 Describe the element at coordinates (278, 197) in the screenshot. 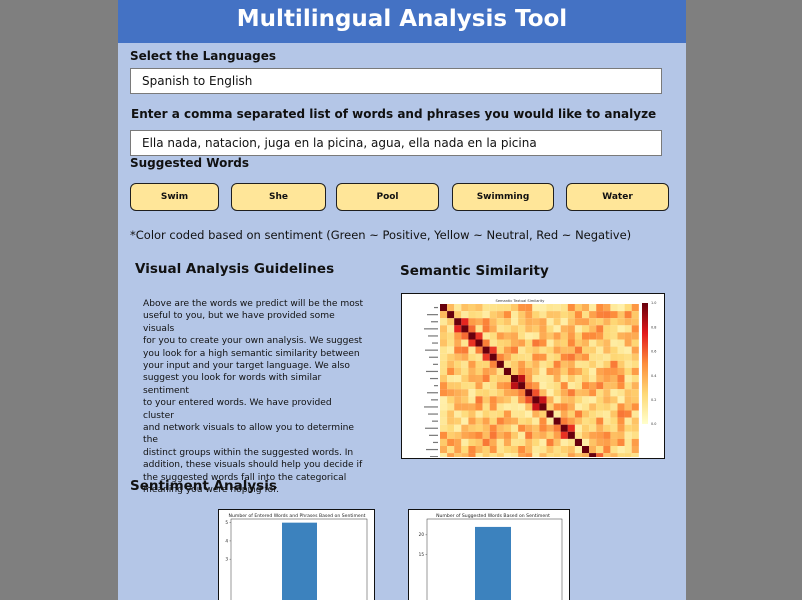

I see `suggested-word-she: She` at that location.